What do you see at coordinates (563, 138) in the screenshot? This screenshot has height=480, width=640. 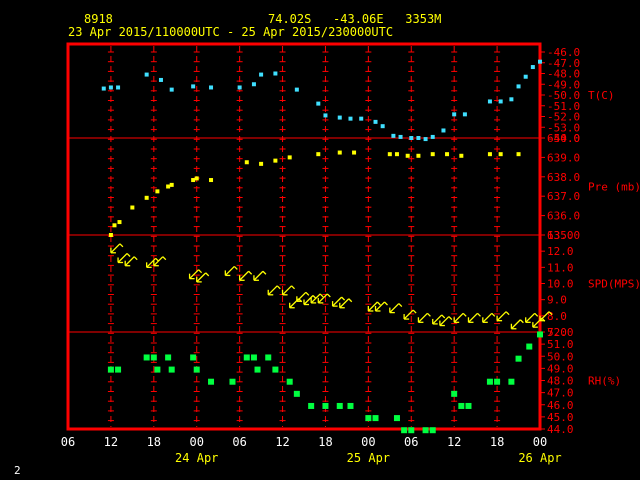 I see `y-tick-label: 640.0` at bounding box center [563, 138].